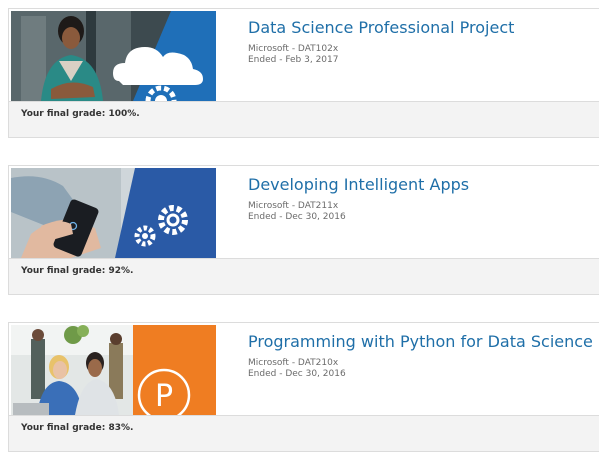 The width and height of the screenshot is (599, 456). What do you see at coordinates (164, 396) in the screenshot?
I see `svg-text: P` at bounding box center [164, 396].